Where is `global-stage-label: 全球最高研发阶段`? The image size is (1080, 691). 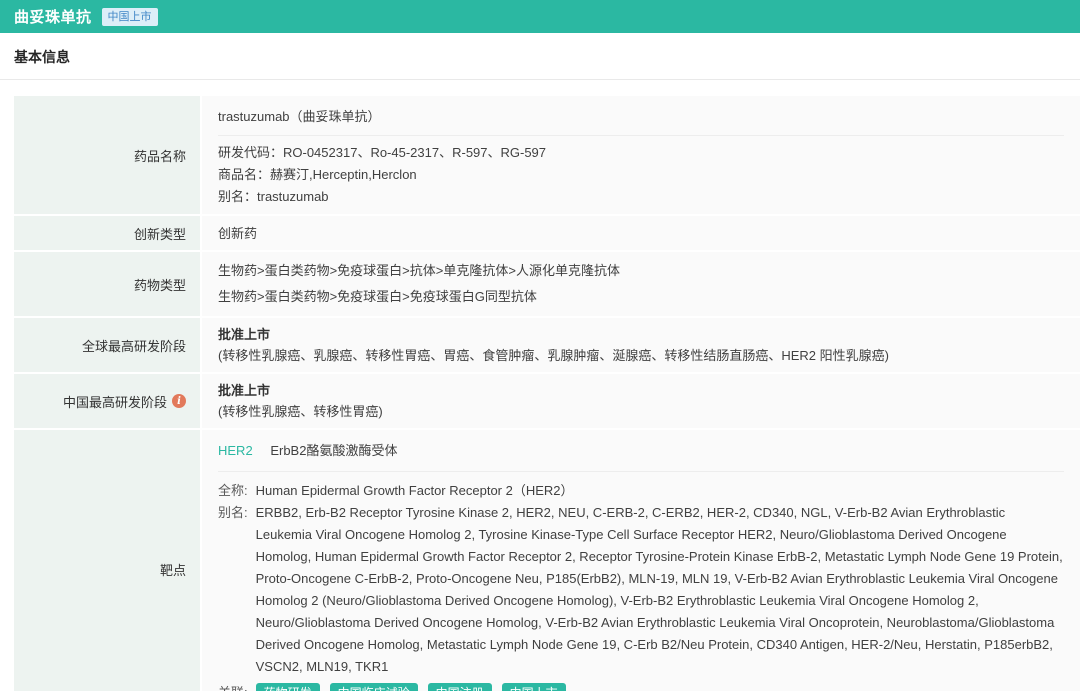 global-stage-label: 全球最高研发阶段 is located at coordinates (107, 345).